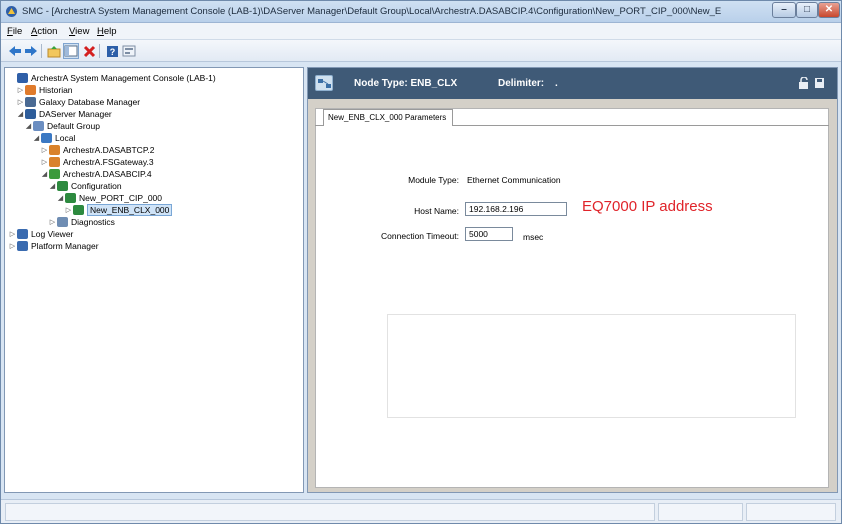 The image size is (842, 524). What do you see at coordinates (65, 138) in the screenshot?
I see `tree-item-label: Local` at bounding box center [65, 138].